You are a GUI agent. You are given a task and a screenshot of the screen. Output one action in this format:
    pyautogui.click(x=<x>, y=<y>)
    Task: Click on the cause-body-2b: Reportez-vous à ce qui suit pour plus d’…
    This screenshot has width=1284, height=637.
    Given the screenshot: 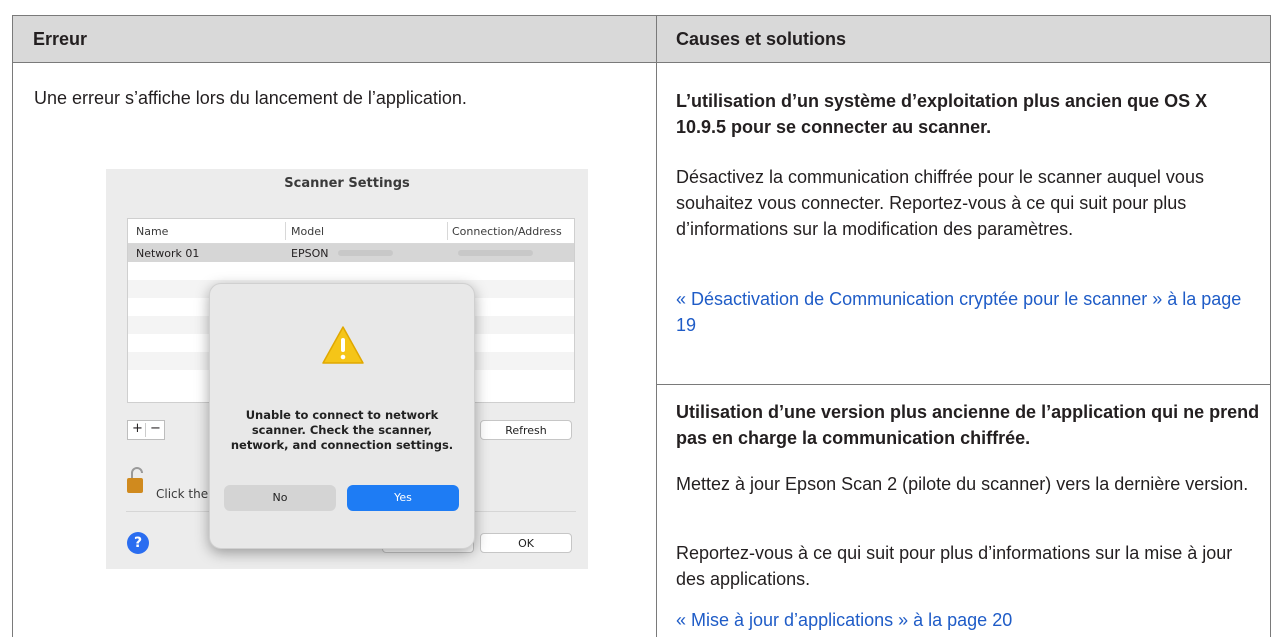 What is the action you would take?
    pyautogui.click(x=954, y=566)
    